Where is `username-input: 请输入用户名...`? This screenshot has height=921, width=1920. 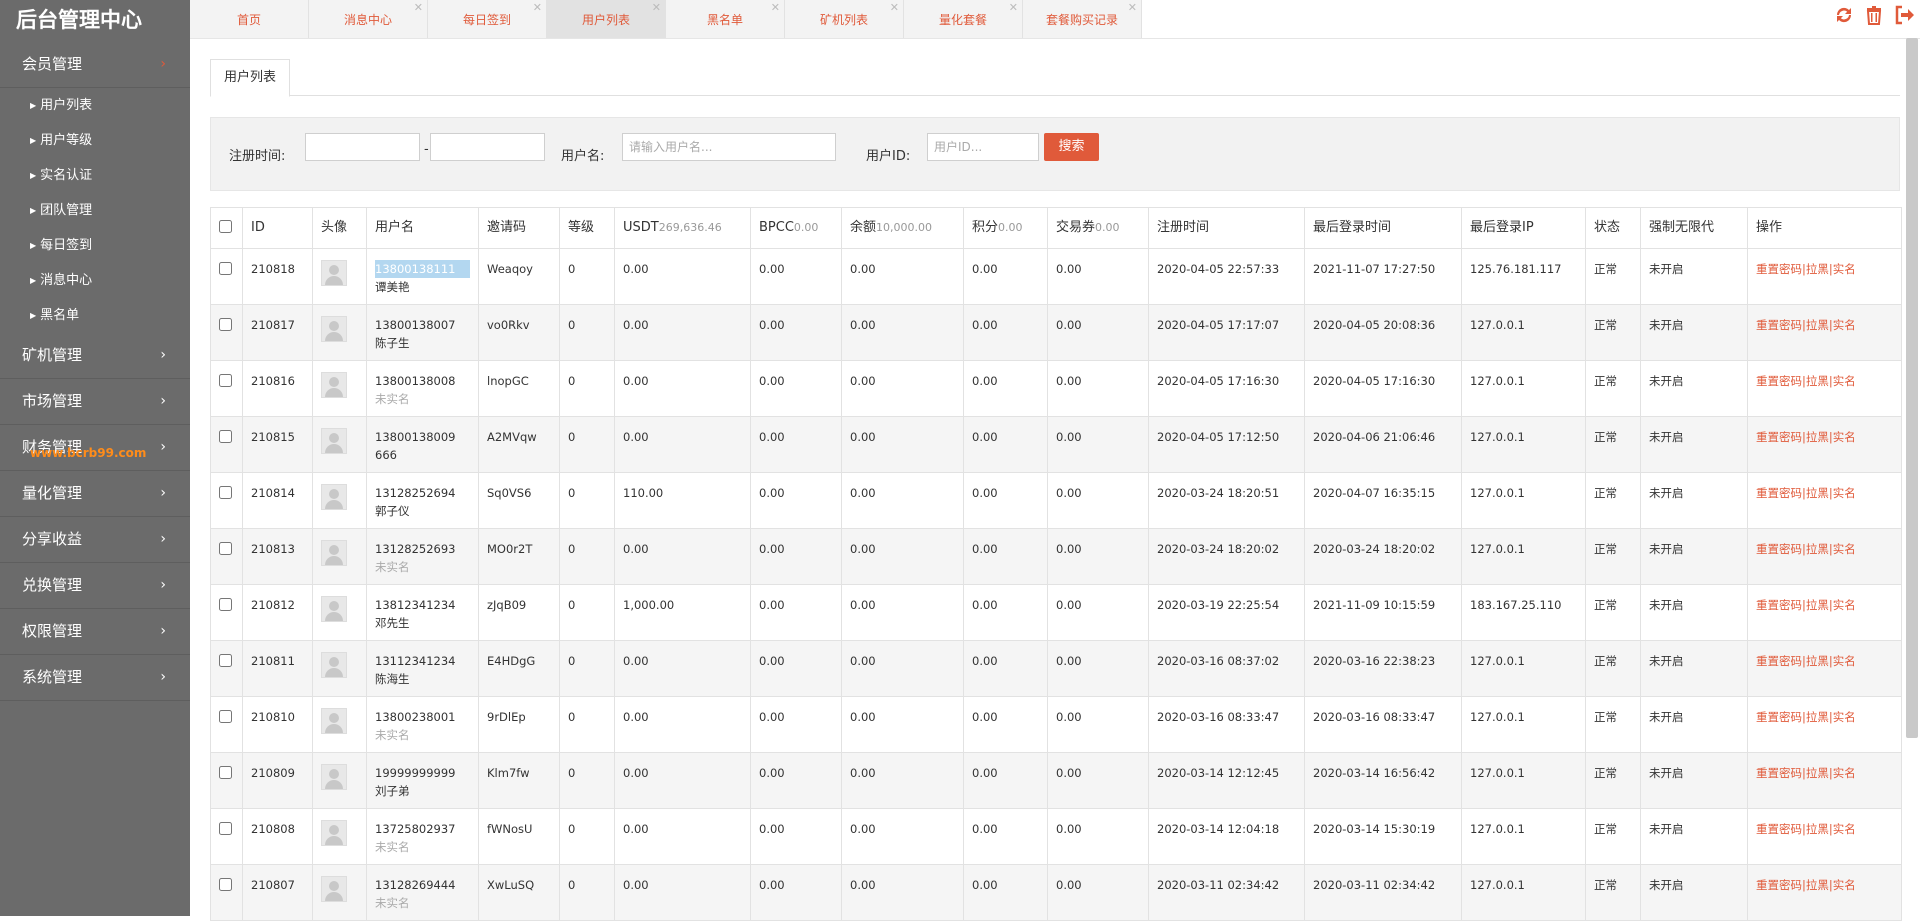
username-input: 请输入用户名... is located at coordinates (729, 147).